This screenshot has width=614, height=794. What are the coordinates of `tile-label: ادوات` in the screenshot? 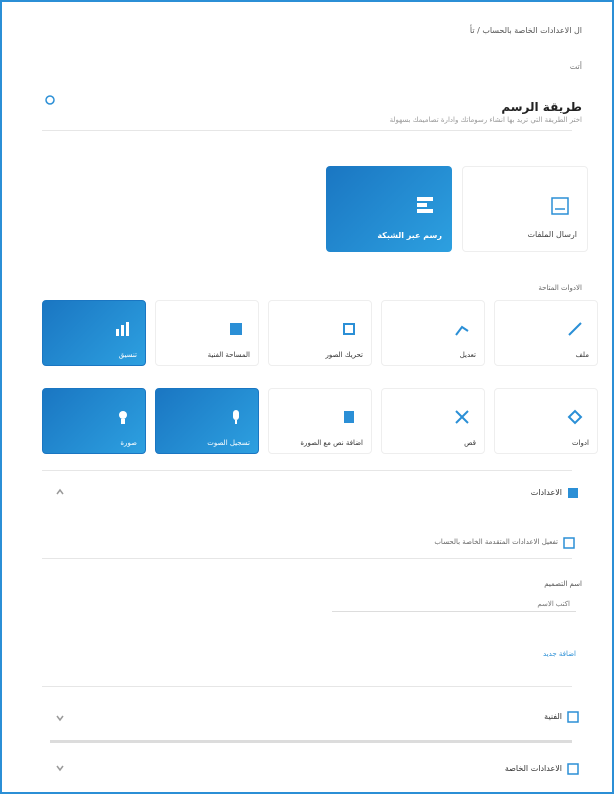 It's located at (580, 443).